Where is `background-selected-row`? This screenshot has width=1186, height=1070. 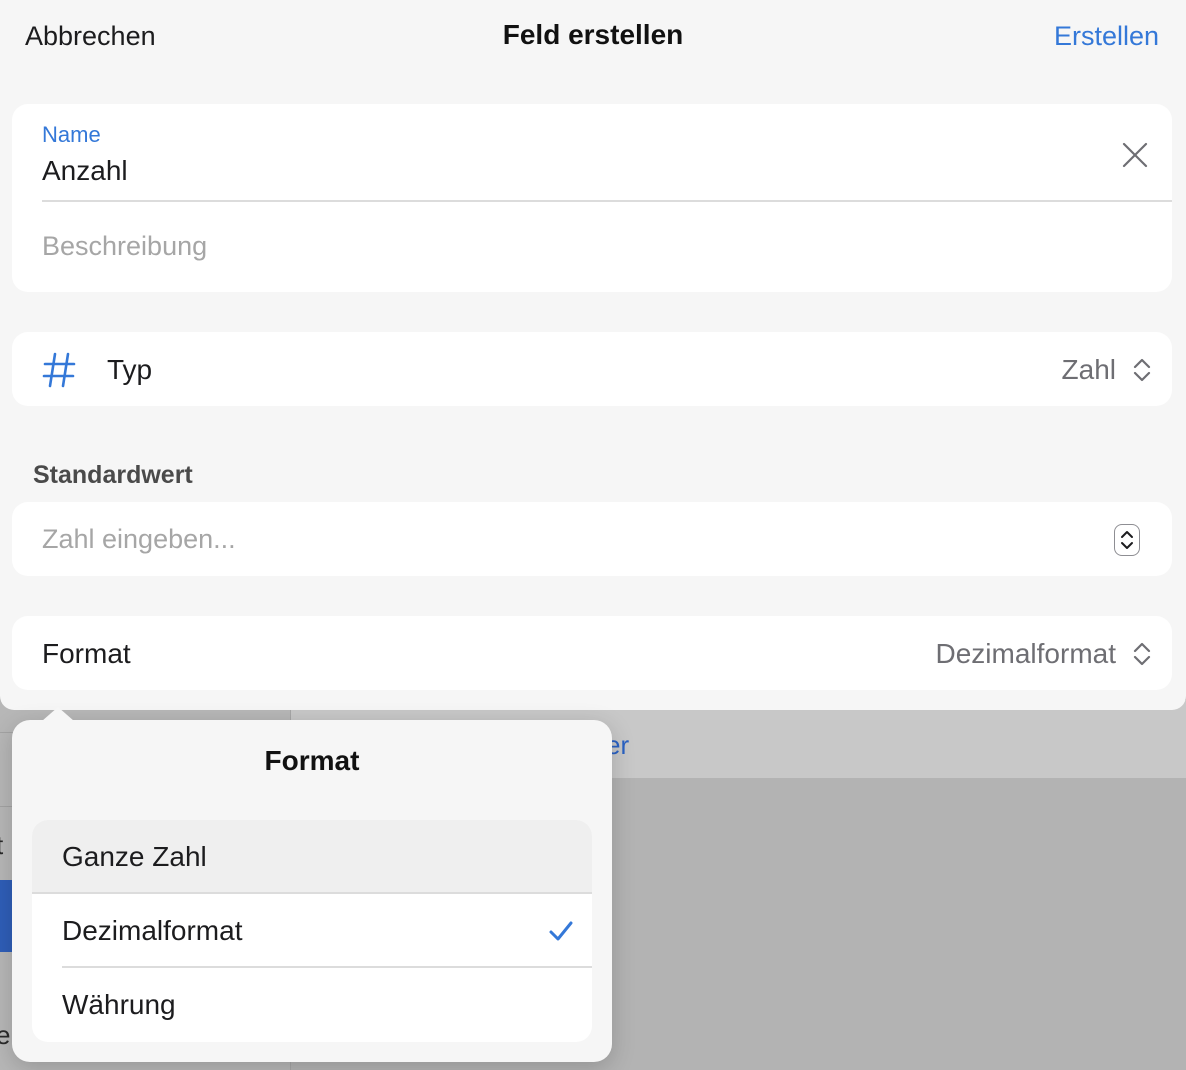
background-selected-row is located at coordinates (6, 916).